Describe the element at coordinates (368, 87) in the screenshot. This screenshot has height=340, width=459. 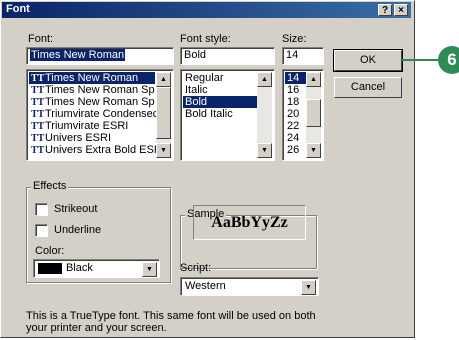
I see `cancel-button: Cancel` at that location.